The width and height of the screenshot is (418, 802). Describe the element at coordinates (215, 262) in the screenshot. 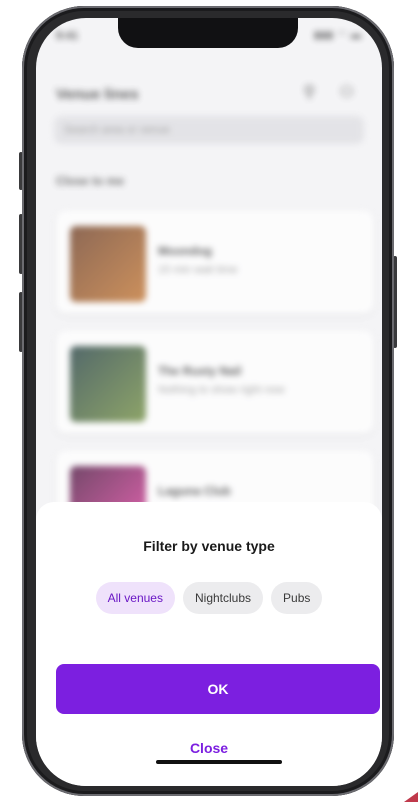

I see `venue-card: Moondog 15 min wait time` at that location.